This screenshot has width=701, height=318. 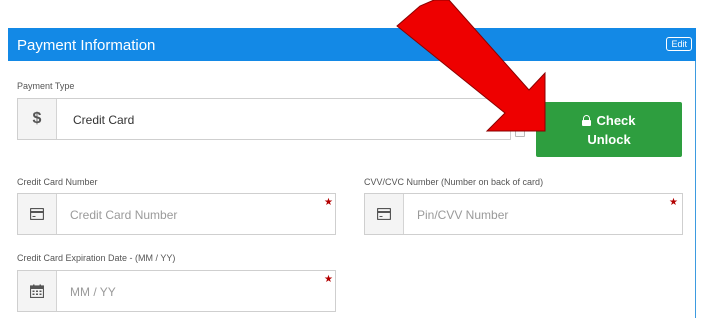 What do you see at coordinates (37, 291) in the screenshot?
I see `calendar-icon` at bounding box center [37, 291].